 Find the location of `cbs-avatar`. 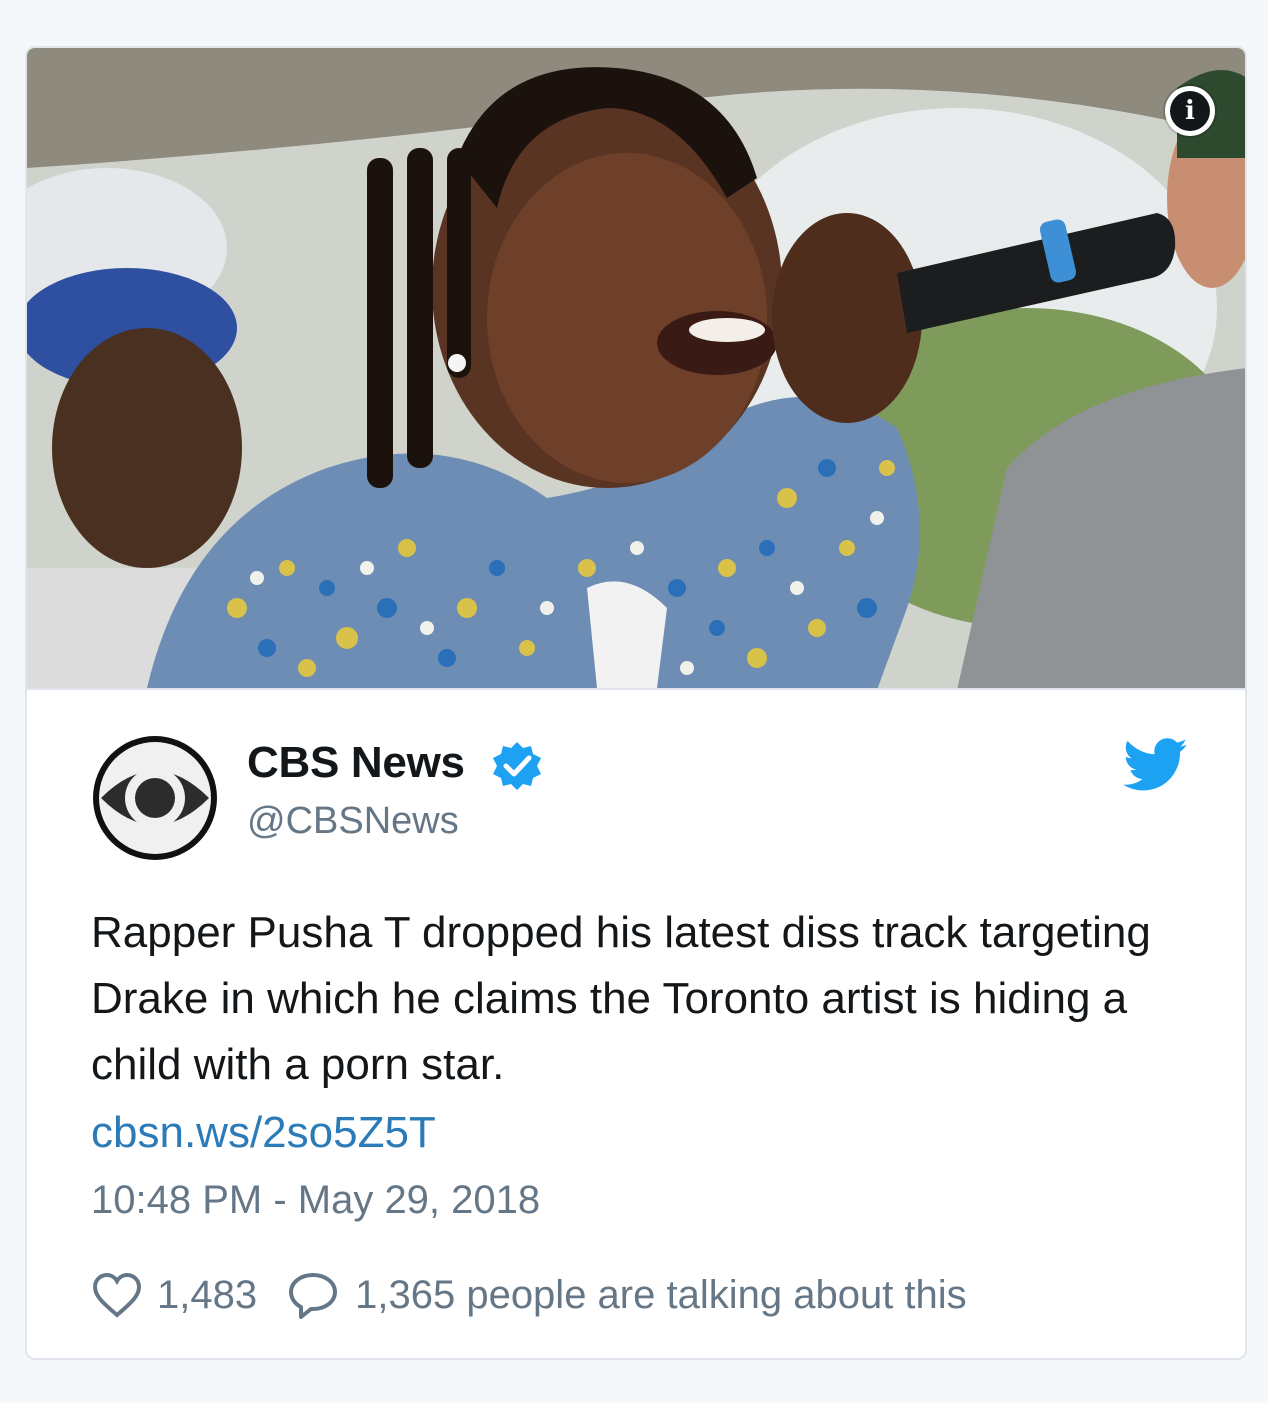

cbs-avatar is located at coordinates (155, 798).